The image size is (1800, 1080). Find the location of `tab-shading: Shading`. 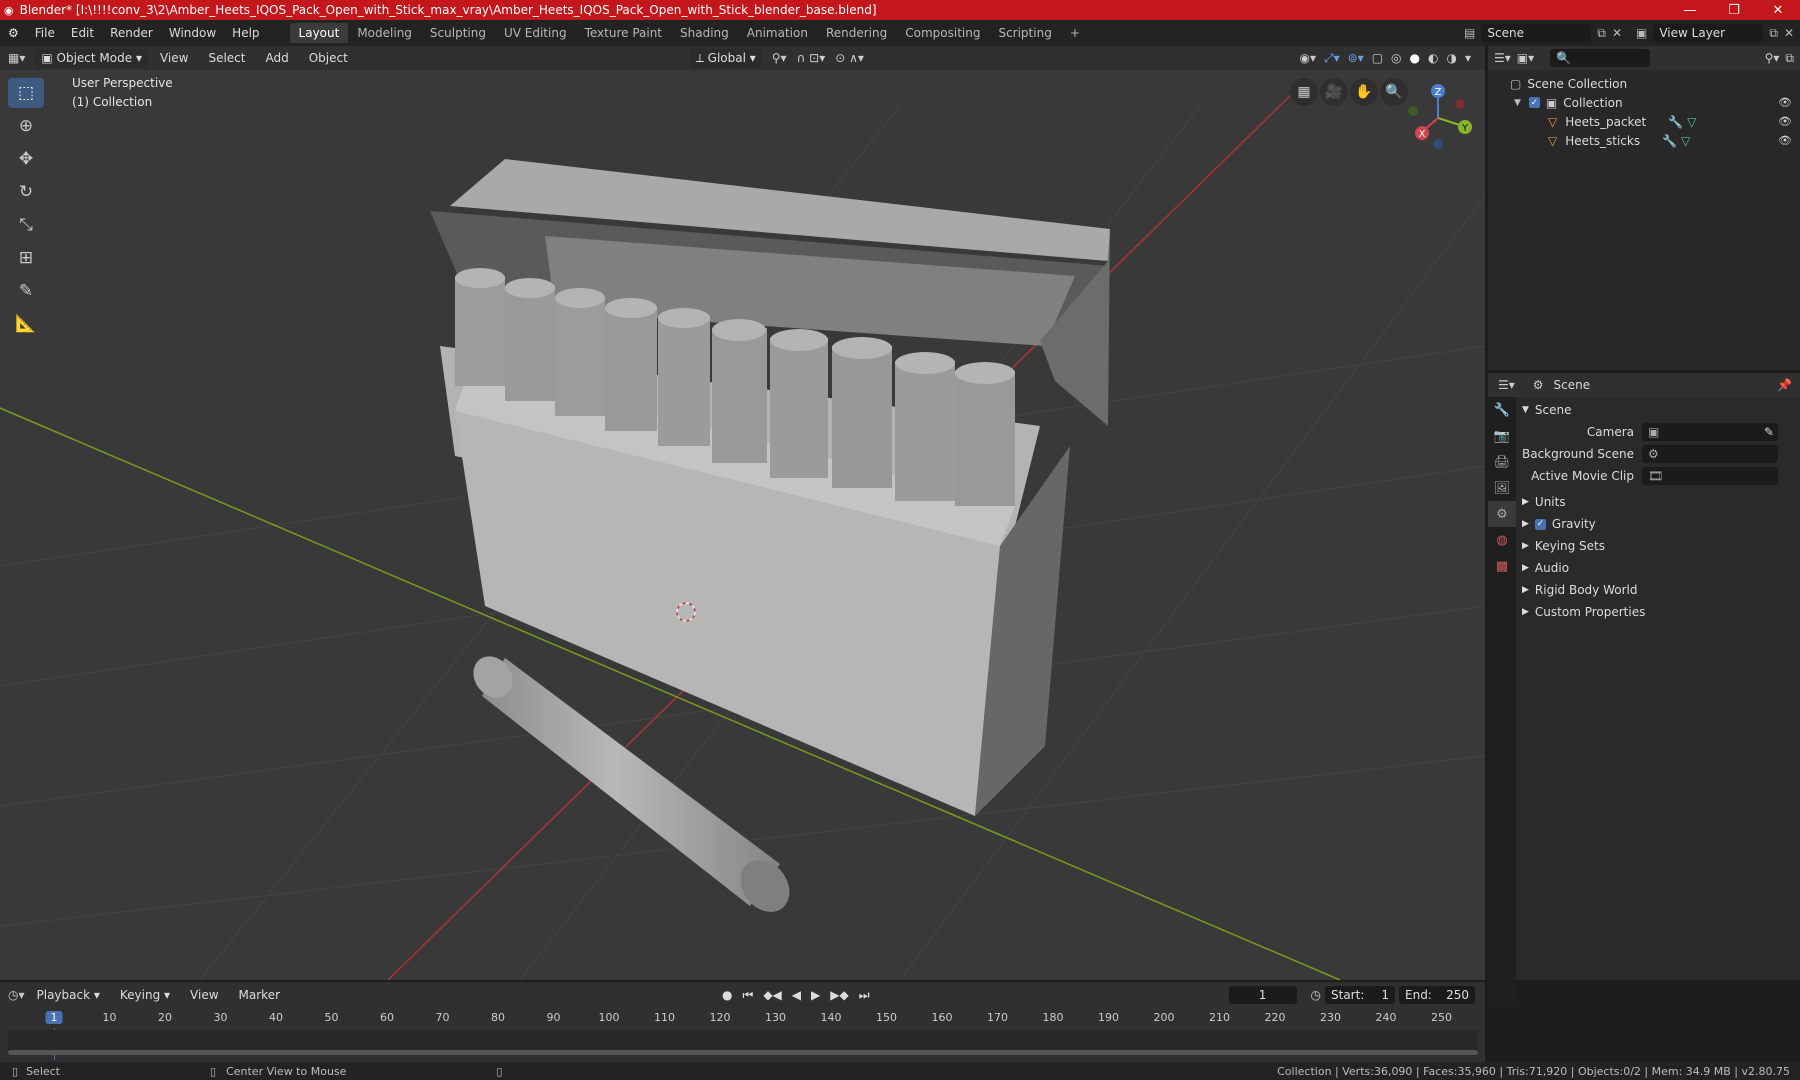

tab-shading: Shading is located at coordinates (704, 33).